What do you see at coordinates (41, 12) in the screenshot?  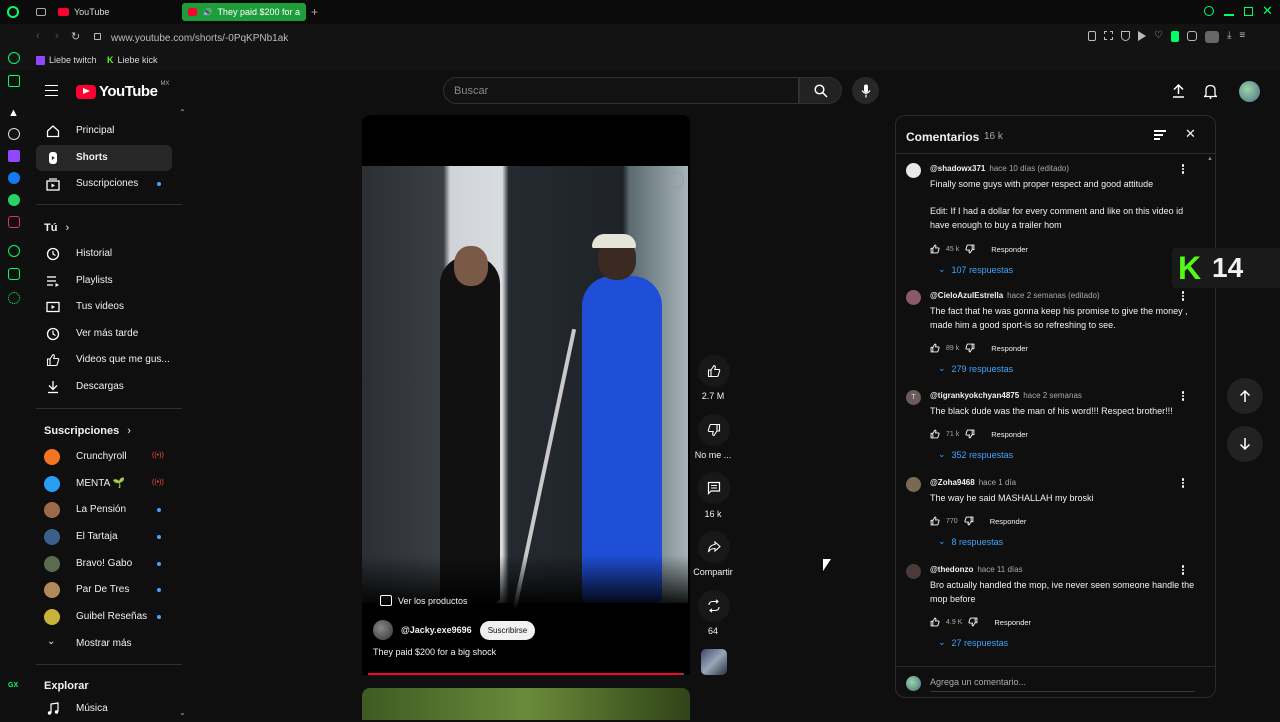 I see `tab-overview-icon` at bounding box center [41, 12].